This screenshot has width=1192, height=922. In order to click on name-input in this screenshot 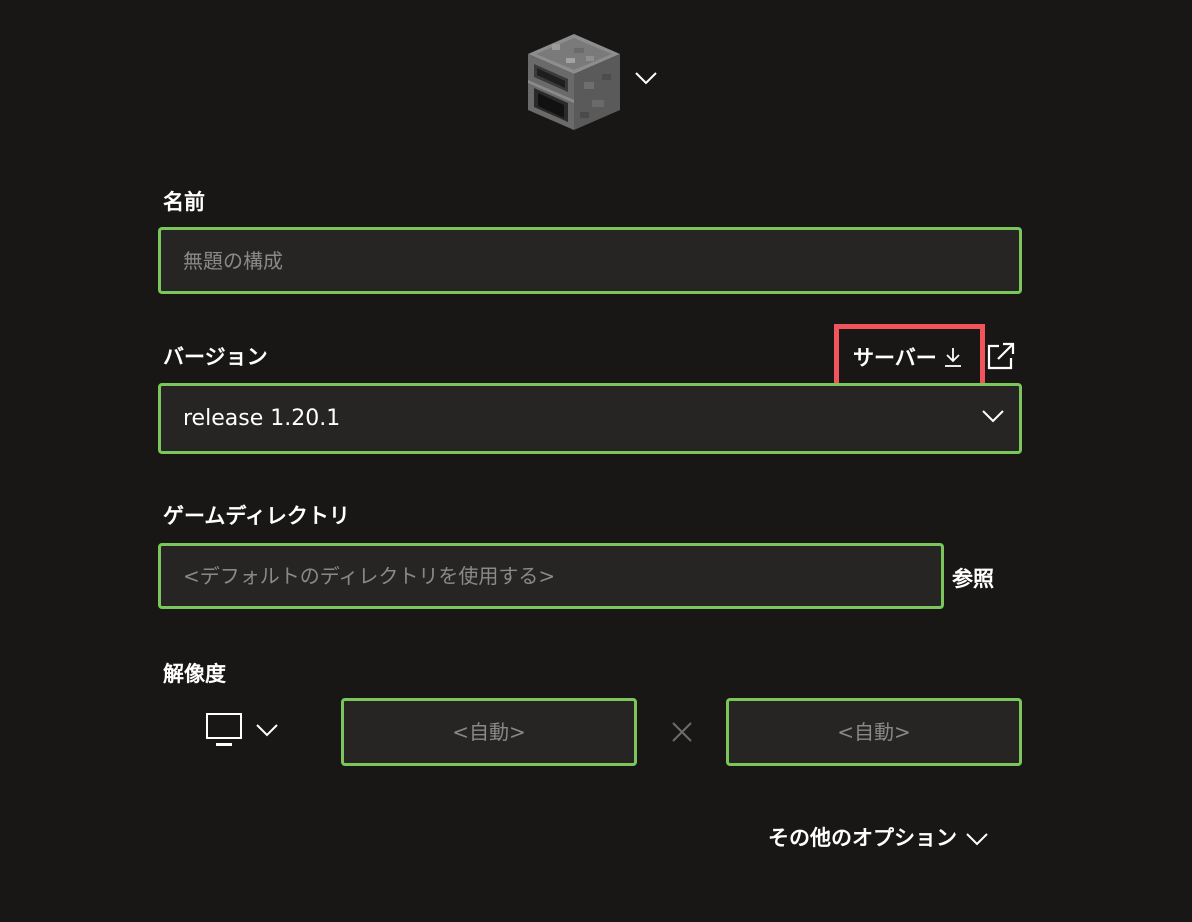, I will do `click(590, 260)`.